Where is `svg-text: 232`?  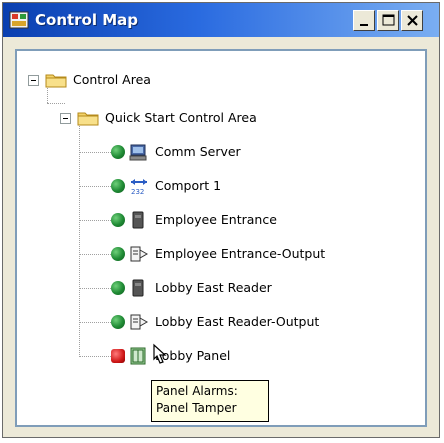 svg-text: 232 is located at coordinates (137, 191).